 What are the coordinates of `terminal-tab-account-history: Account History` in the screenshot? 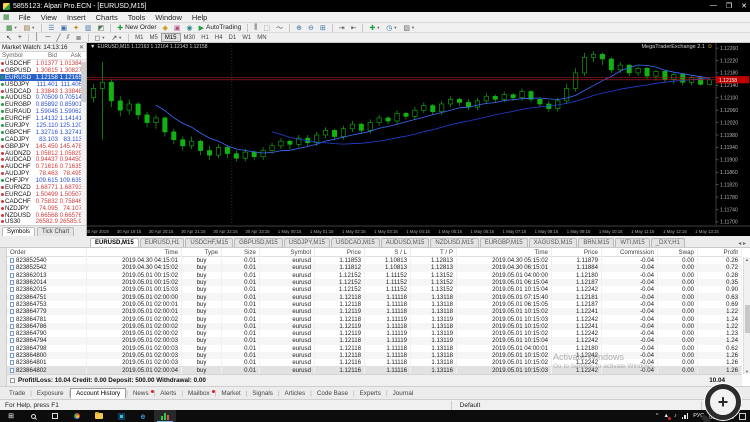 It's located at (98, 393).